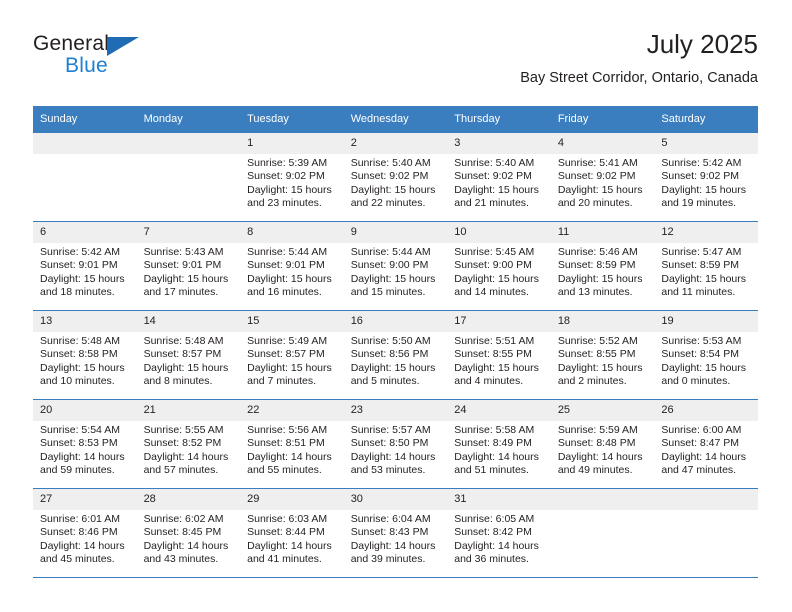 The image size is (792, 612). Describe the element at coordinates (595, 470) in the screenshot. I see `daylight-text-line2: and 49 minutes.` at that location.